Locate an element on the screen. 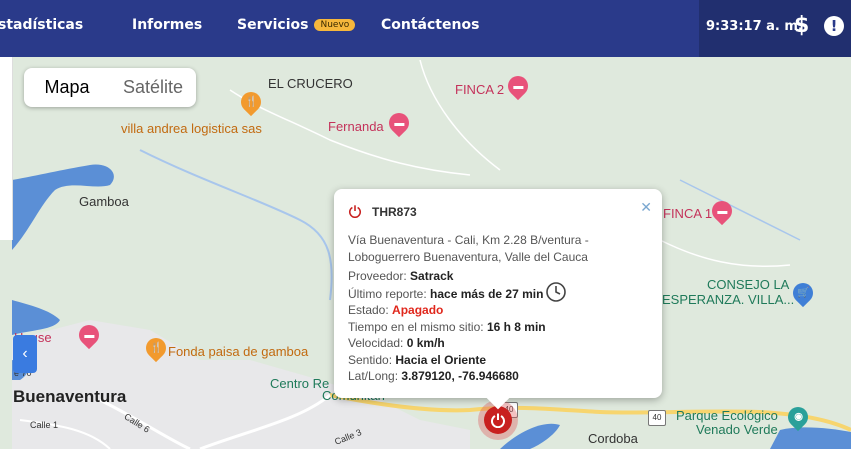 This screenshot has width=851, height=449. status-value: Apagado is located at coordinates (418, 310).